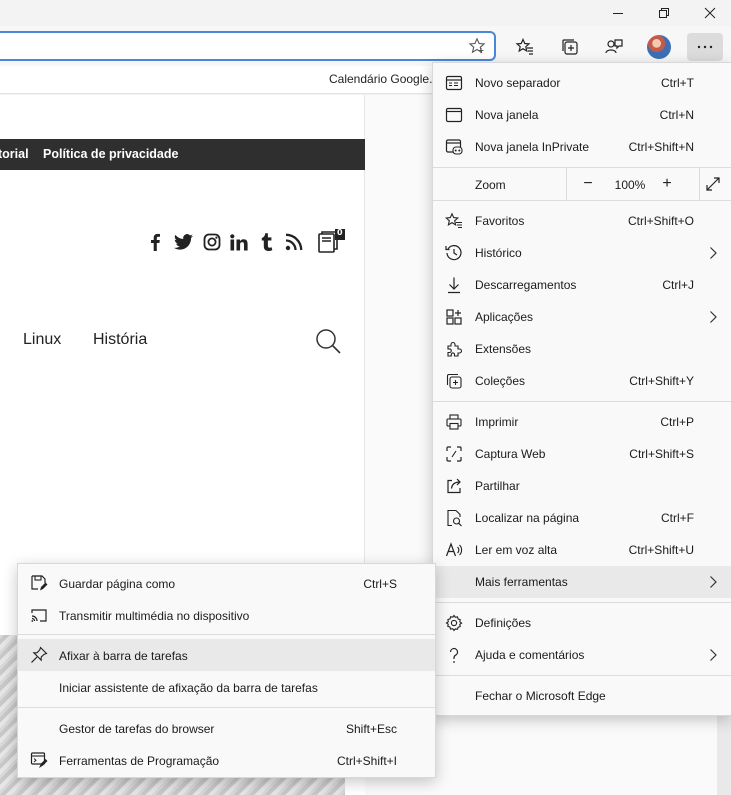 The width and height of the screenshot is (731, 795). I want to click on zoom-row: Zoom − 100% +, so click(582, 184).